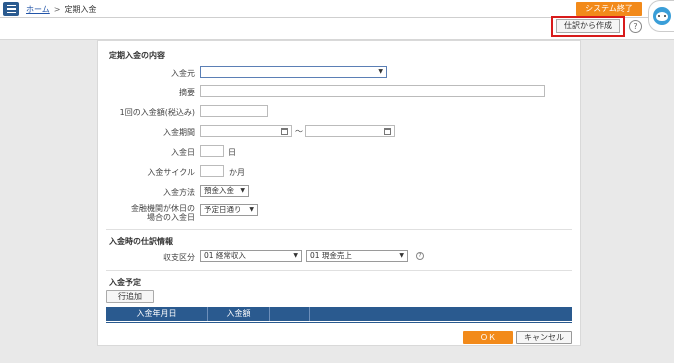 This screenshot has width=674, height=363. I want to click on ok-button: ＯＫ, so click(488, 337).